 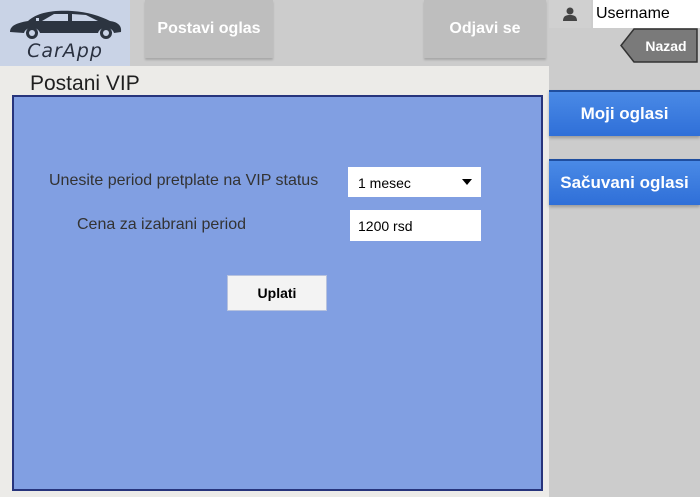 I want to click on user-icon, so click(x=570, y=14).